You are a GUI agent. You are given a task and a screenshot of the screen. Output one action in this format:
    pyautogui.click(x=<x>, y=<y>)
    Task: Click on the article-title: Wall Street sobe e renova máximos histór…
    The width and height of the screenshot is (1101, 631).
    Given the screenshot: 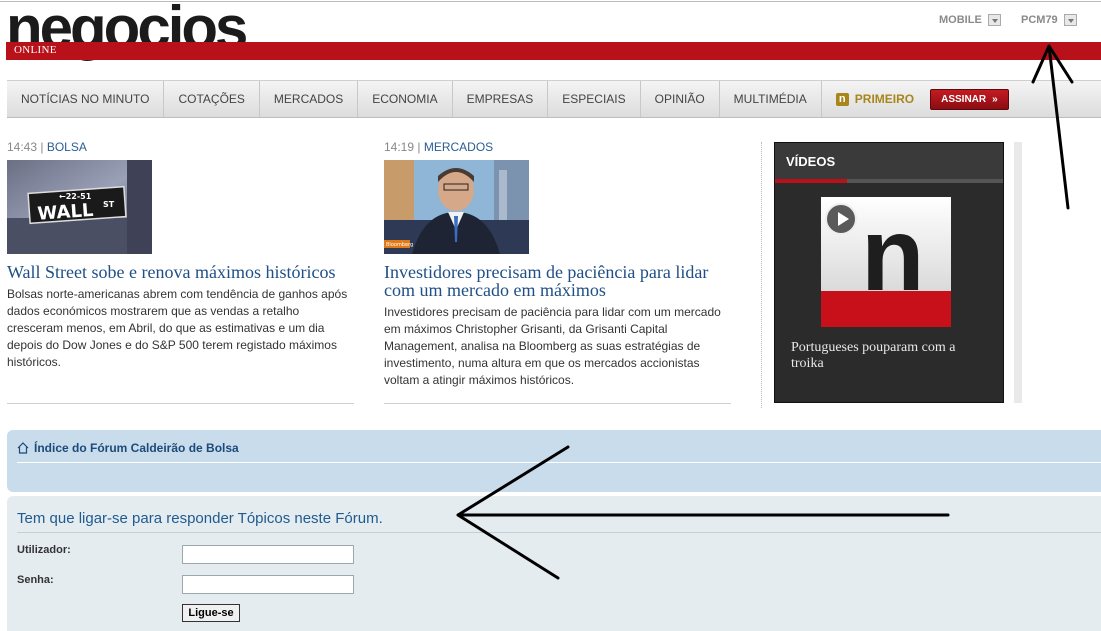 What is the action you would take?
    pyautogui.click(x=180, y=272)
    